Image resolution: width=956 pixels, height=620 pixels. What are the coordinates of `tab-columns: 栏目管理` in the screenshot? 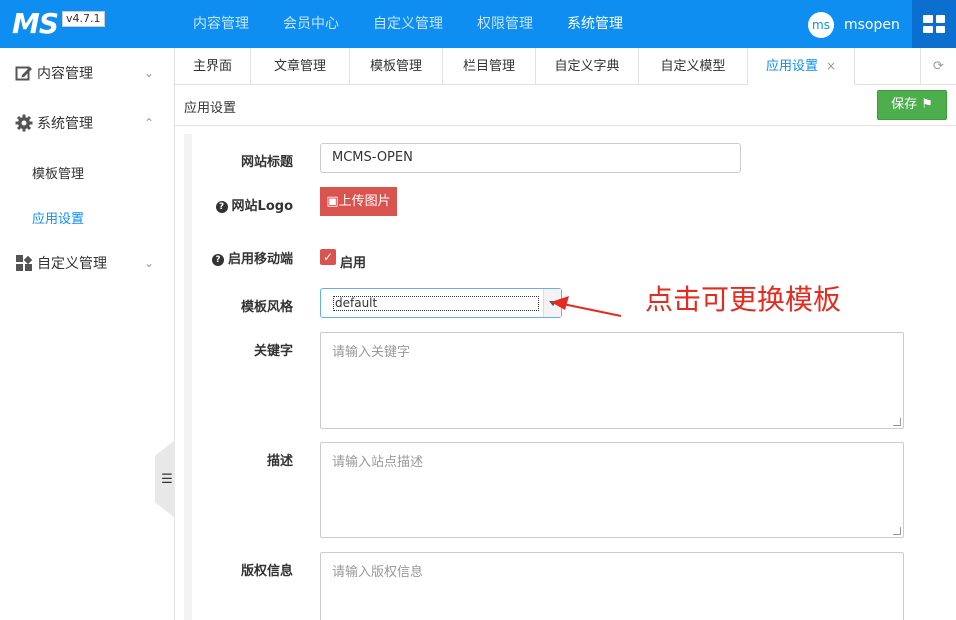 It's located at (489, 66).